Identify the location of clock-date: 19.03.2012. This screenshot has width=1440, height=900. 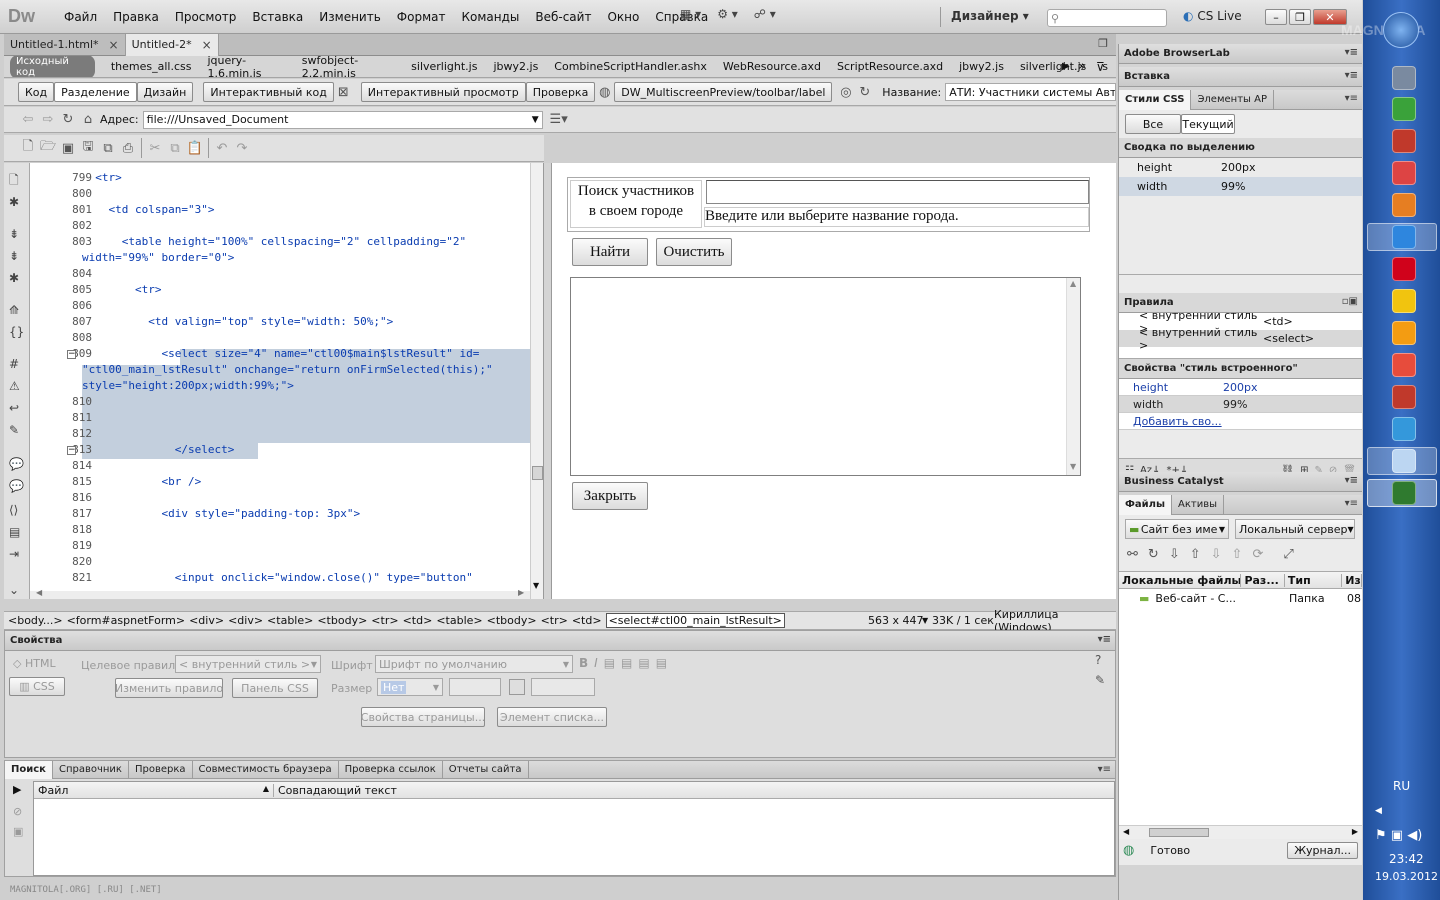
(1406, 876).